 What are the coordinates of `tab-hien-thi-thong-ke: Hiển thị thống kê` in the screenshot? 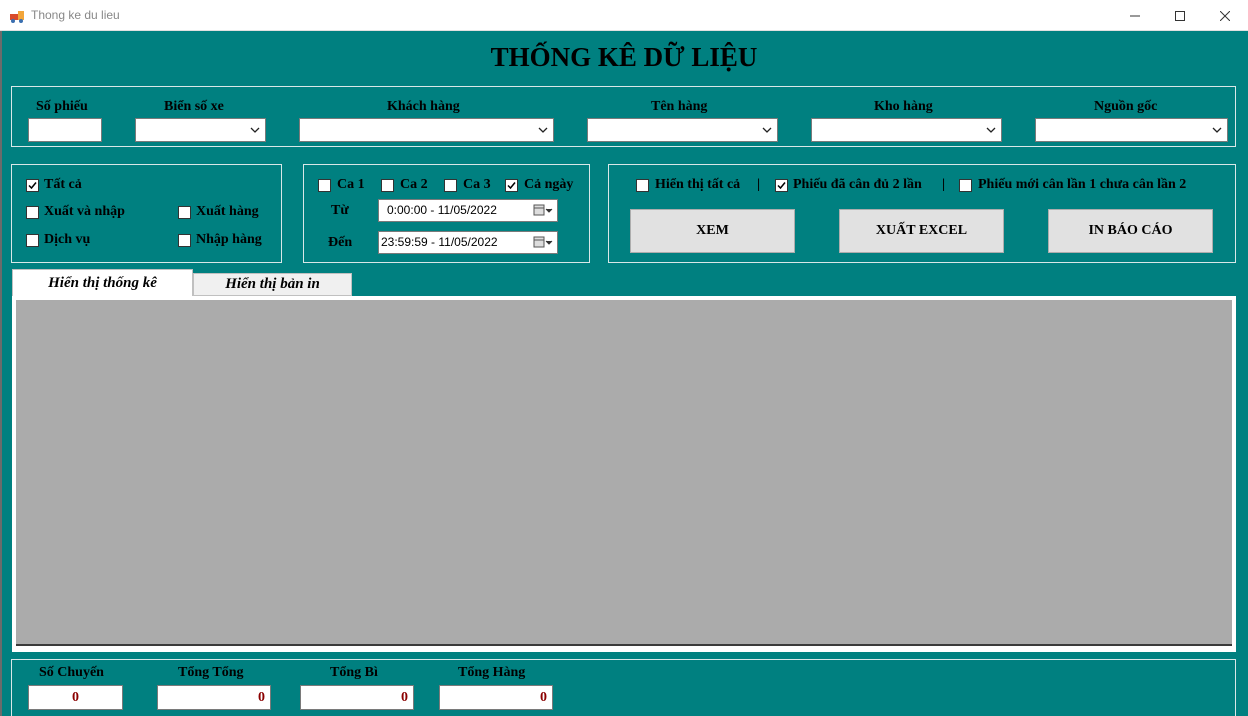 It's located at (102, 283).